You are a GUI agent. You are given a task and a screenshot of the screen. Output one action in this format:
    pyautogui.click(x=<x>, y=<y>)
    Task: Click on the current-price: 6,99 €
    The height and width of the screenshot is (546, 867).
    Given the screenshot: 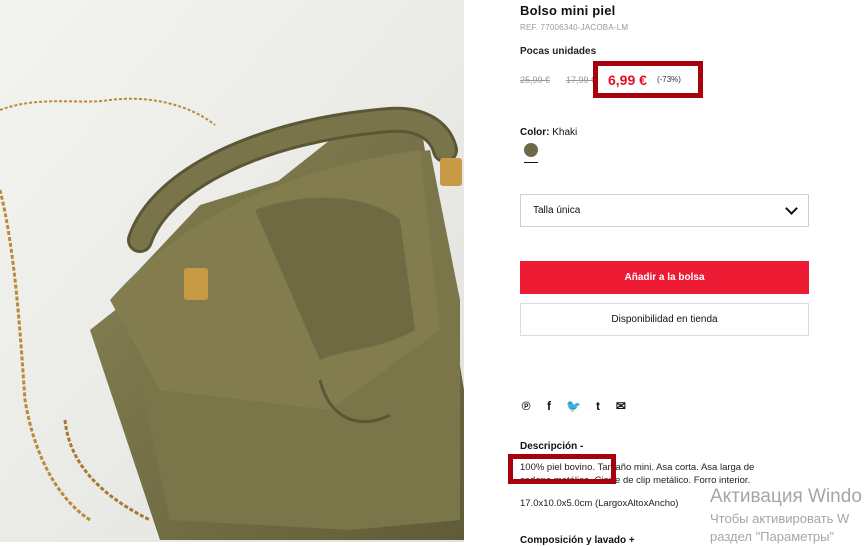 What is the action you would take?
    pyautogui.click(x=627, y=79)
    